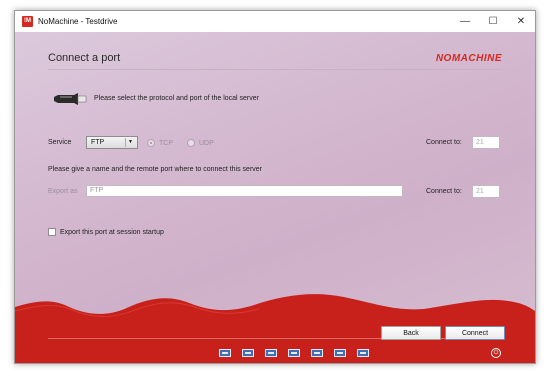 This screenshot has height=378, width=552. I want to click on fit-screen-icon, so click(248, 353).